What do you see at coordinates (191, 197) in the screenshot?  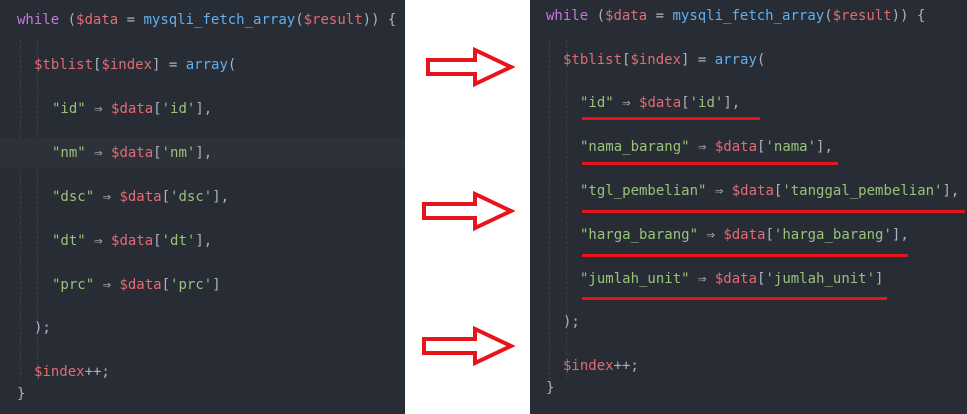 I see `array-index: 'dsc'` at bounding box center [191, 197].